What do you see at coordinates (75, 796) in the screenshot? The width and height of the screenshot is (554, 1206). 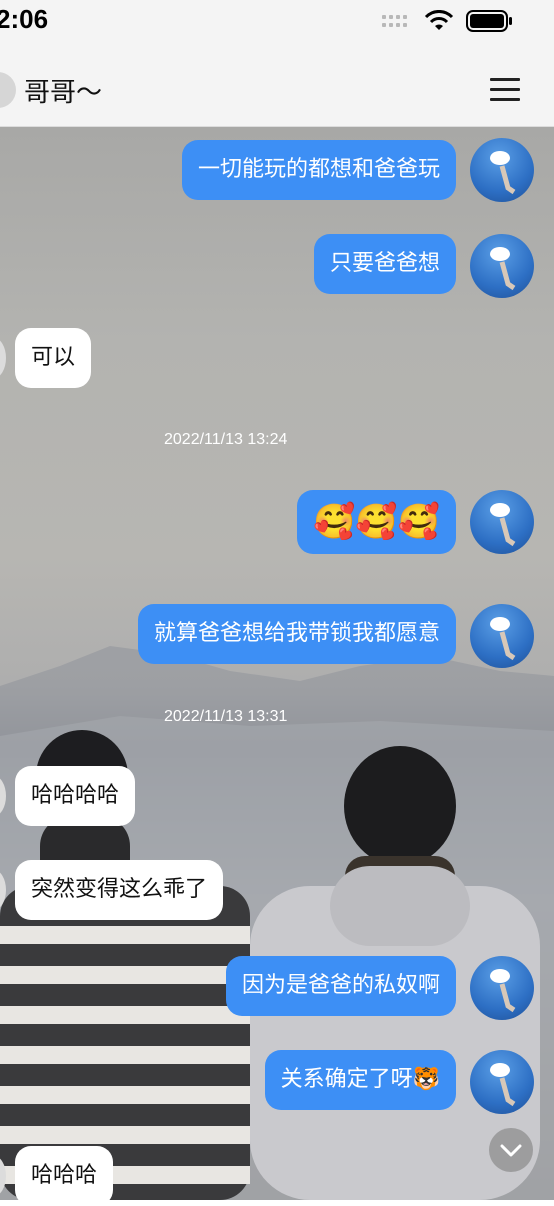 I see `message-bubble-incoming: 哈哈哈哈` at bounding box center [75, 796].